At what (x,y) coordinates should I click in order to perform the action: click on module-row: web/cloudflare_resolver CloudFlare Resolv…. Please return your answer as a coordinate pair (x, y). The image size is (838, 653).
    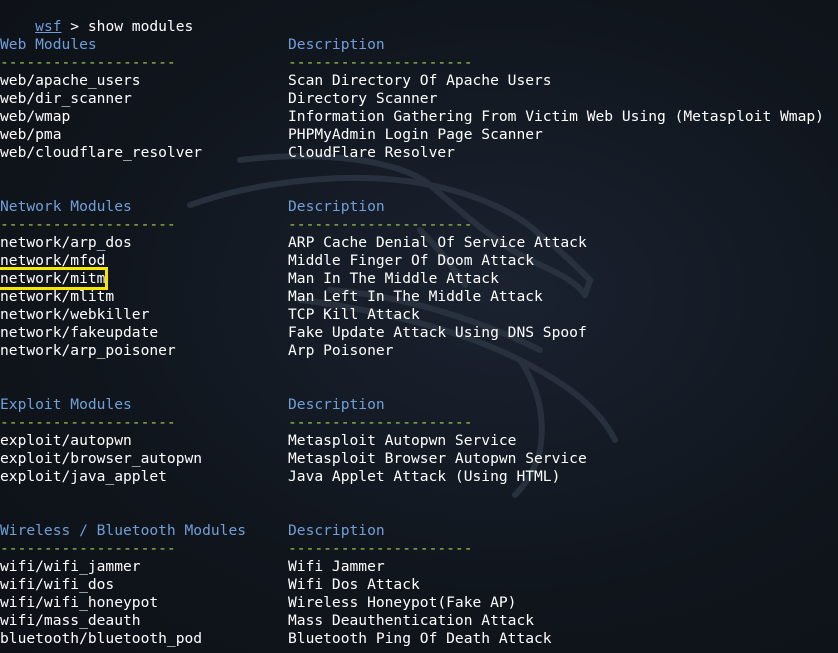
    Looking at the image, I should click on (227, 153).